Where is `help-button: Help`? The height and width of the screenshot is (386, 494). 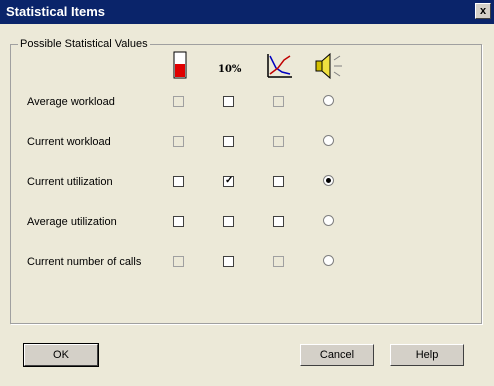
help-button: Help is located at coordinates (427, 355).